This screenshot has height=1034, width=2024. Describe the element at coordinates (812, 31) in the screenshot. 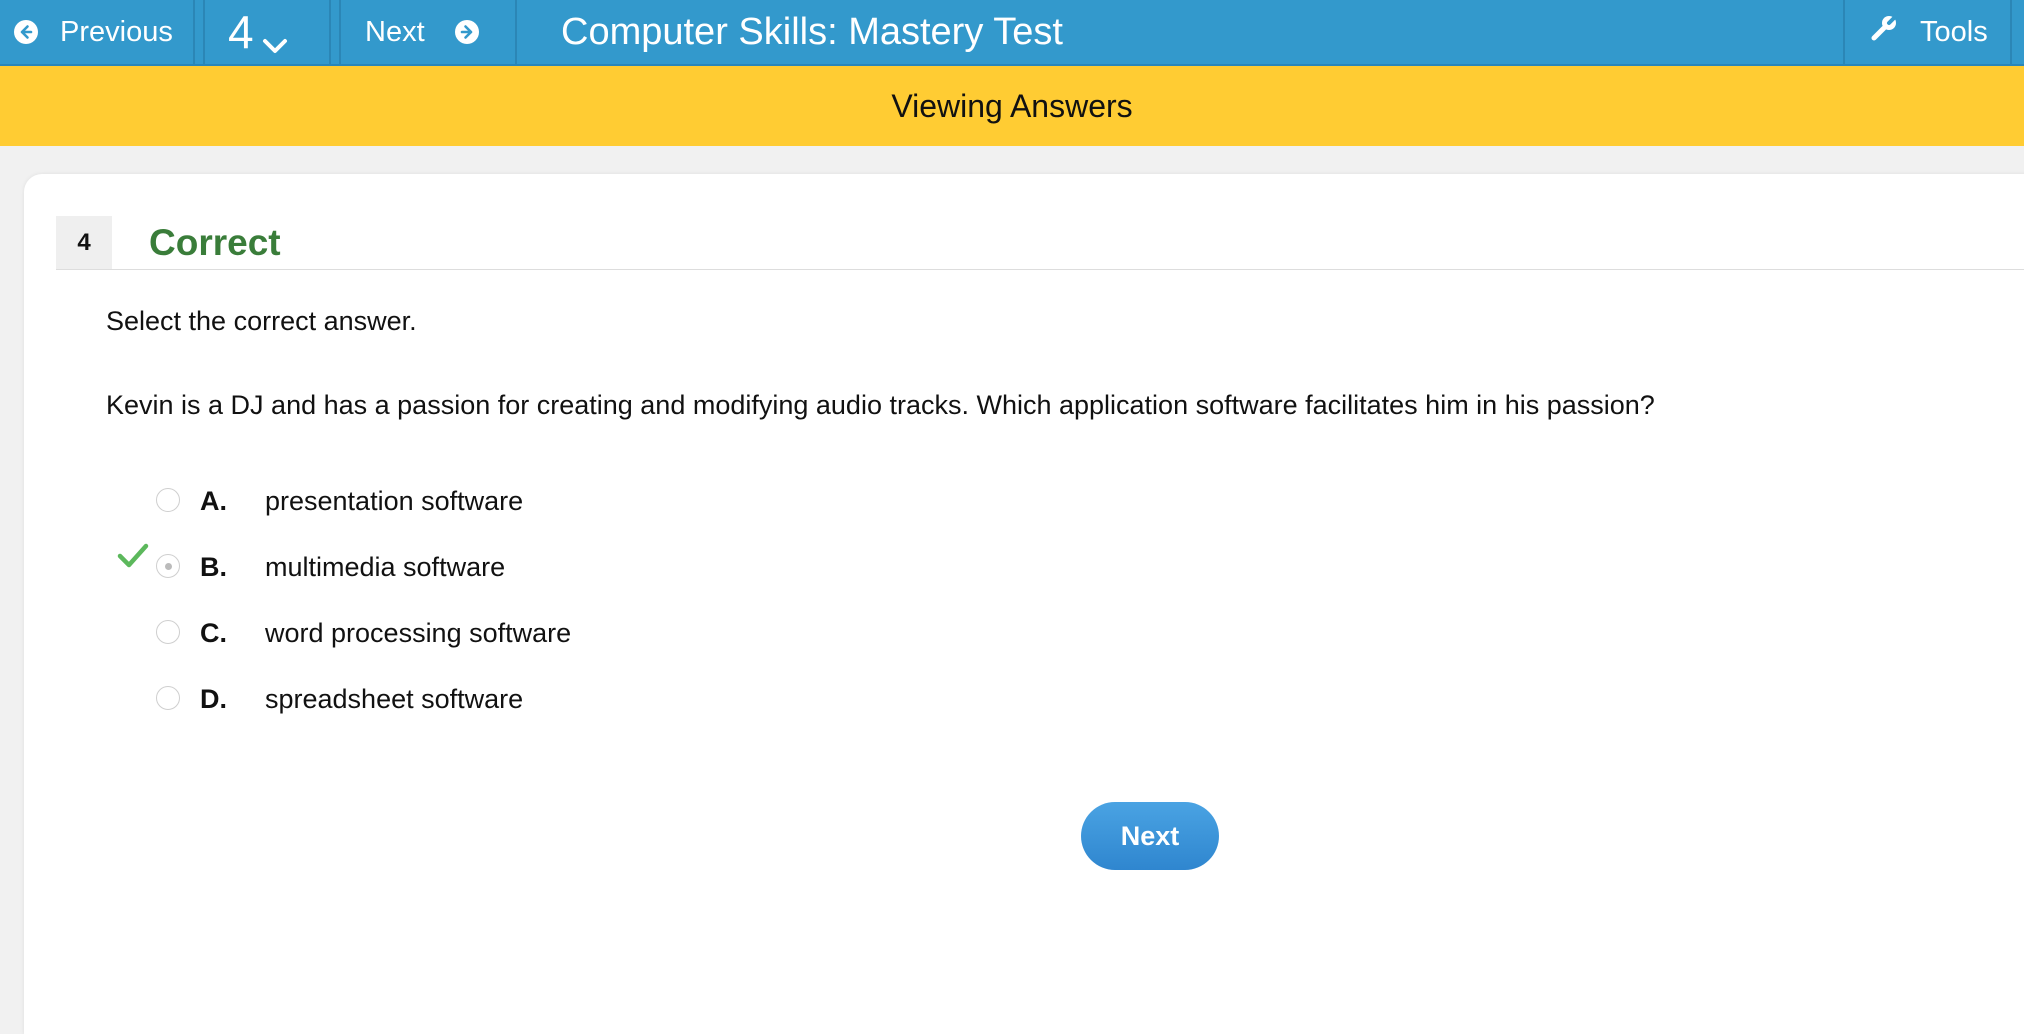

I see `test-title: Computer Skills: Mastery Test` at that location.